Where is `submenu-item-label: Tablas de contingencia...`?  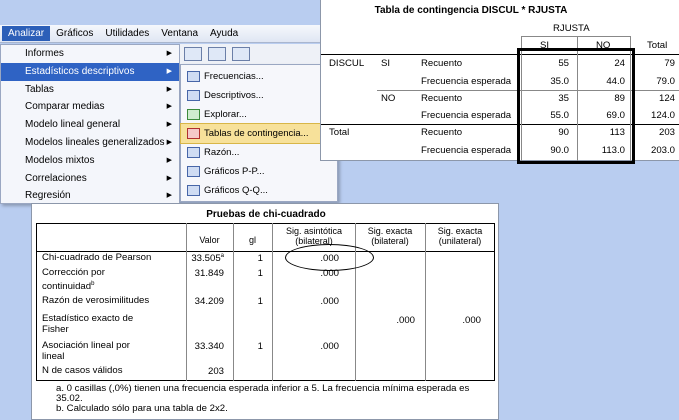 submenu-item-label: Tablas de contingencia... is located at coordinates (256, 133).